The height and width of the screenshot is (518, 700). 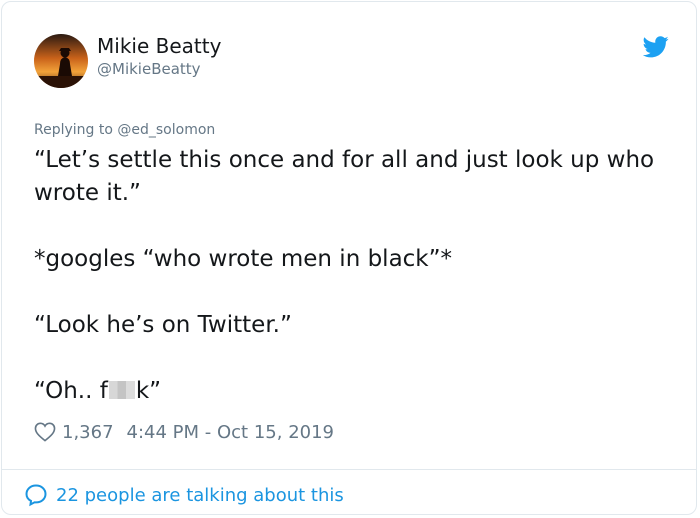 I want to click on censor-pixelation, so click(x=121, y=390).